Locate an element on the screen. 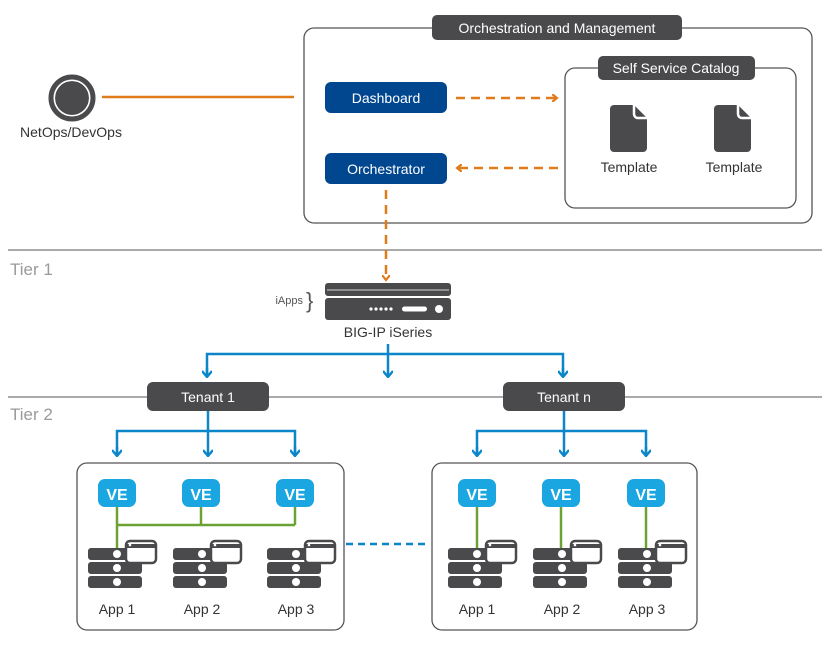  iapps-label: iApps is located at coordinates (289, 301).